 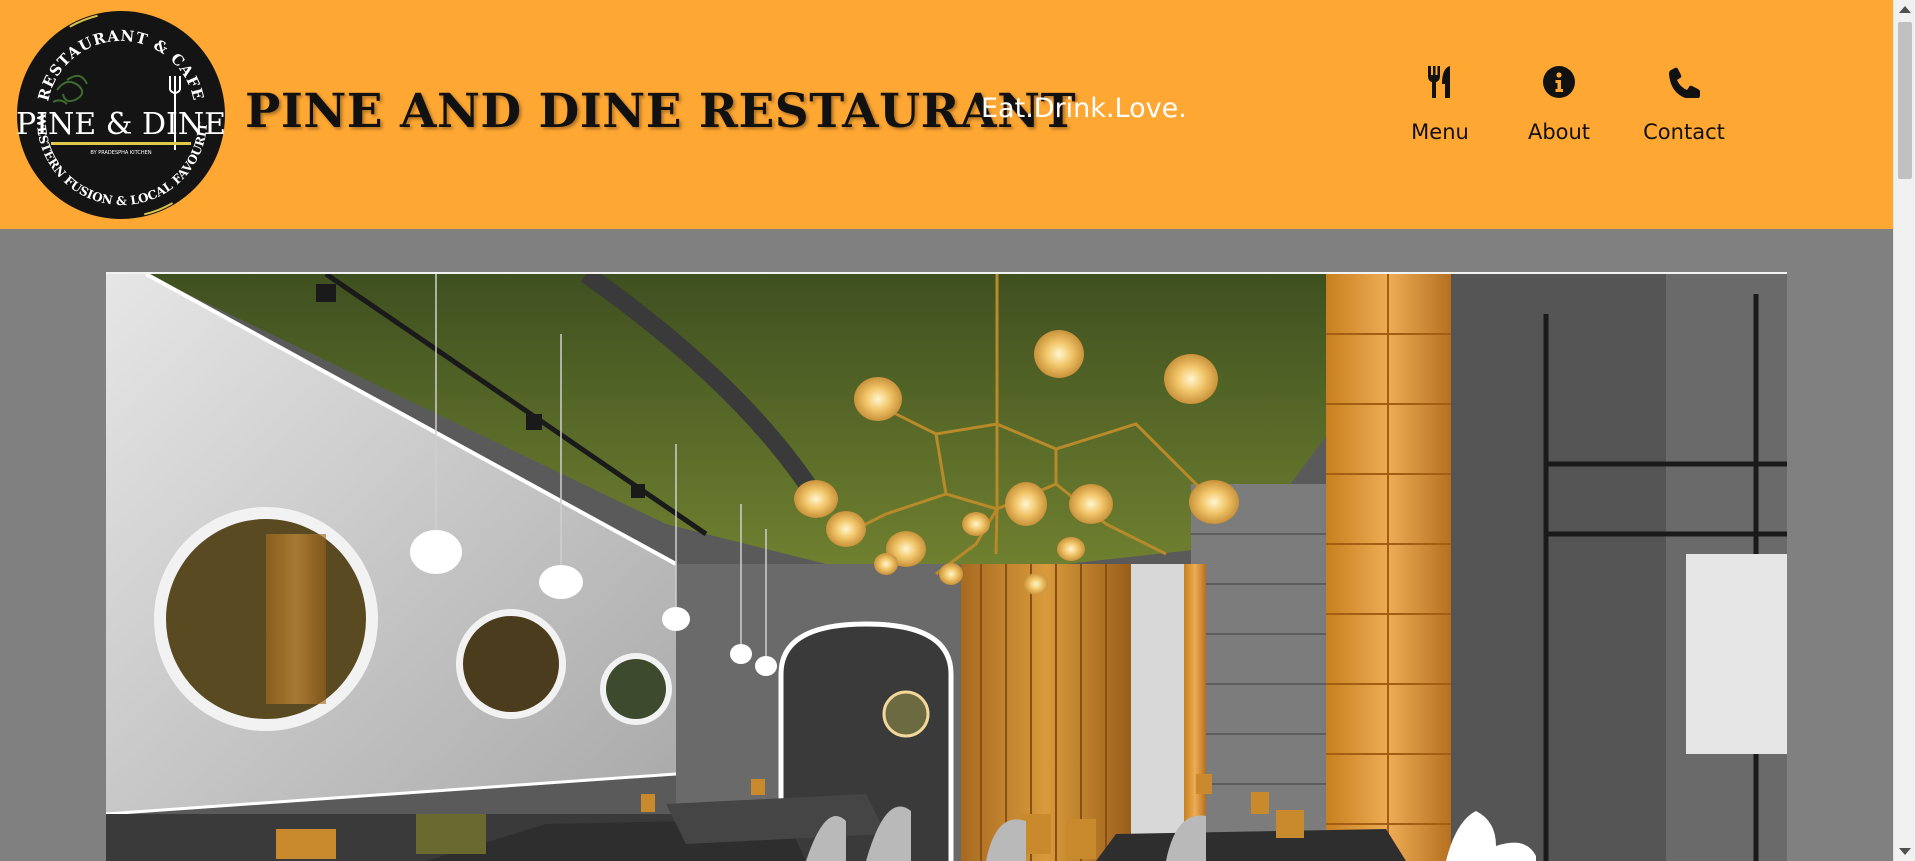 What do you see at coordinates (1905, 9) in the screenshot?
I see `scroll-up-arrow-icon` at bounding box center [1905, 9].